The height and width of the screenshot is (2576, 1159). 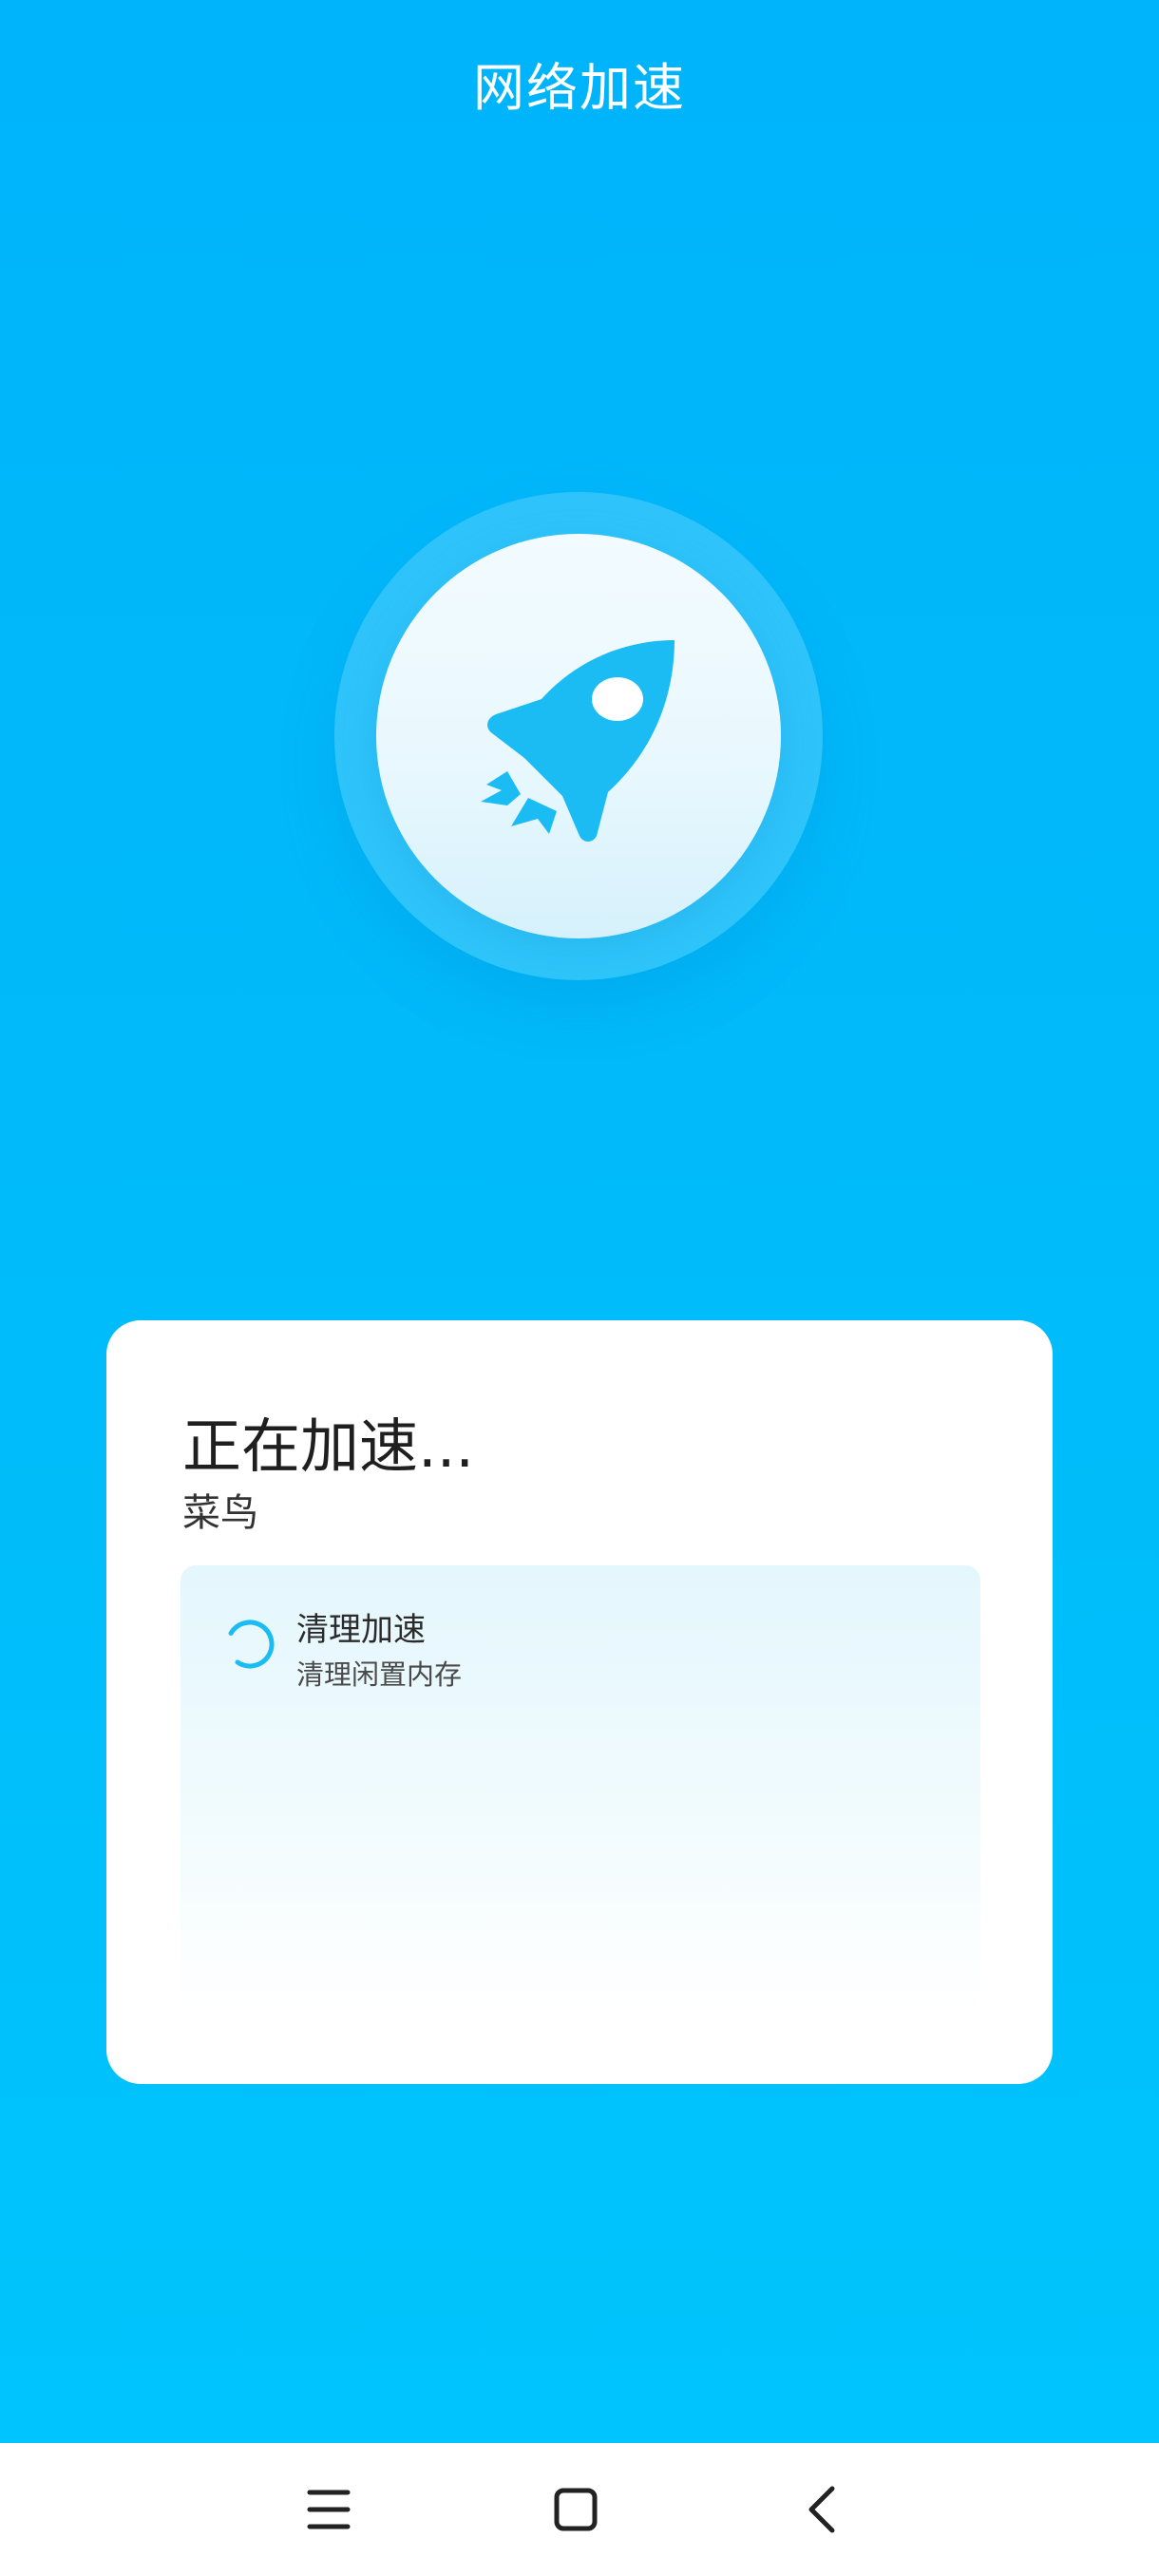 What do you see at coordinates (576, 2510) in the screenshot?
I see `home-icon` at bounding box center [576, 2510].